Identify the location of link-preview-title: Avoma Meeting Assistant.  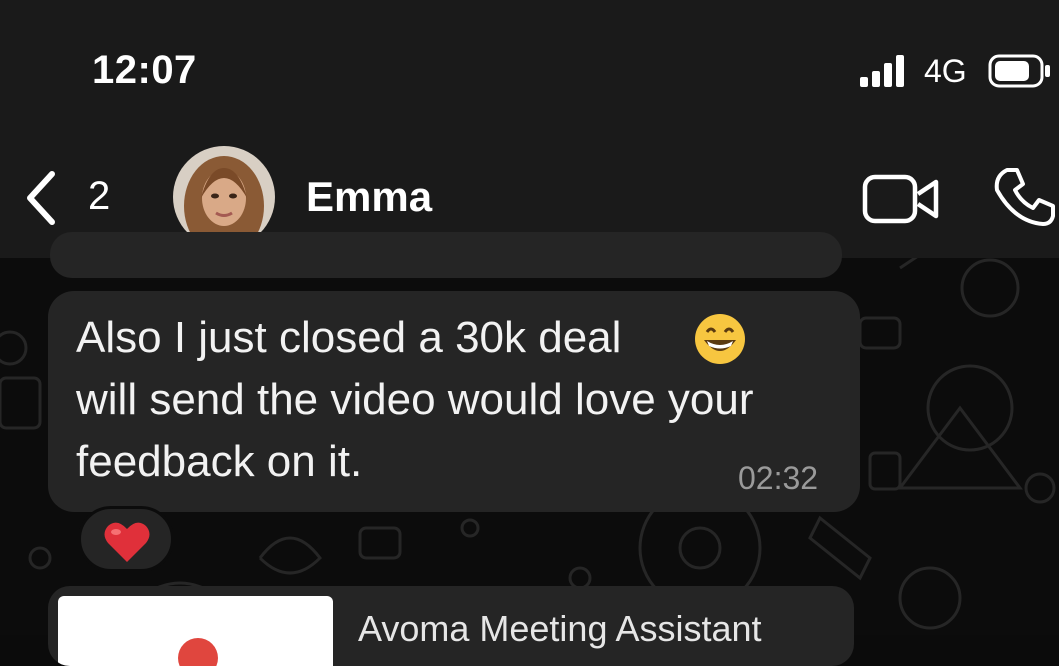
(560, 628).